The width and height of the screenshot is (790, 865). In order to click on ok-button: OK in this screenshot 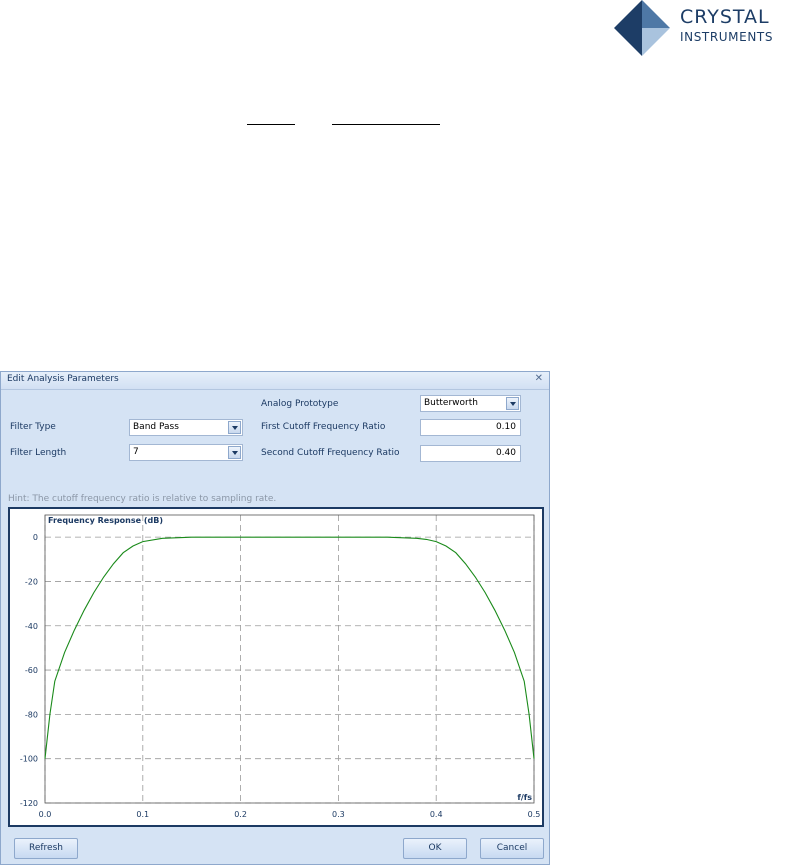, I will do `click(435, 848)`.